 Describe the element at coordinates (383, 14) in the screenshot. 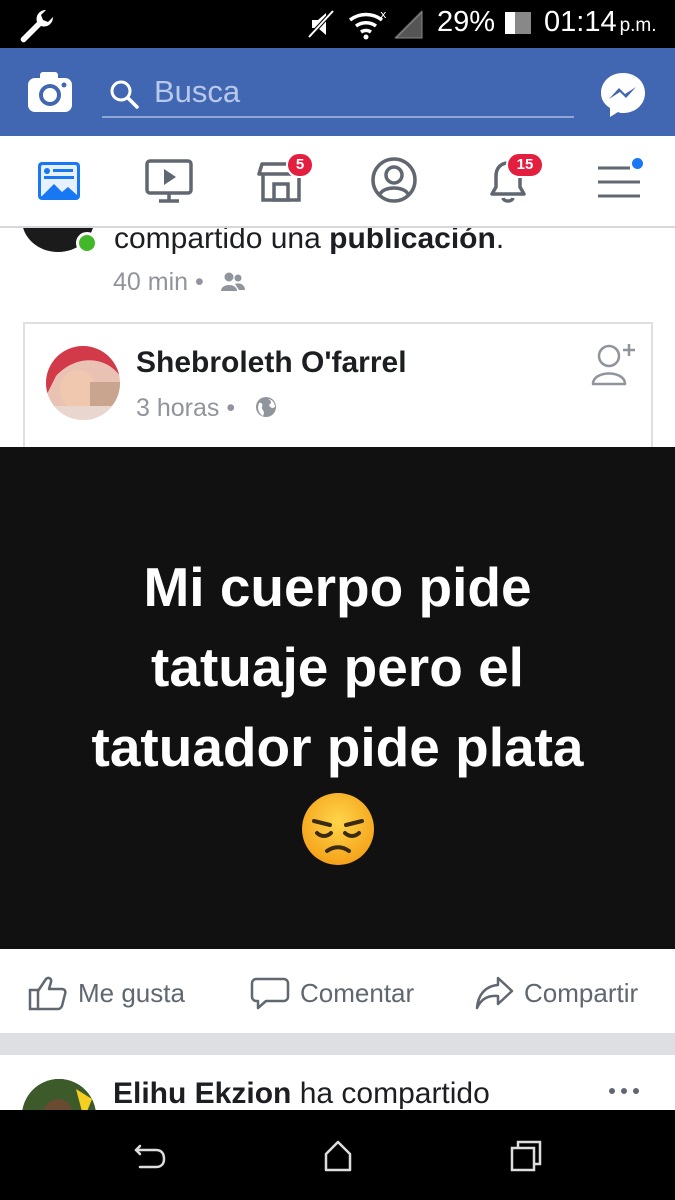

I see `svg-text: x` at that location.